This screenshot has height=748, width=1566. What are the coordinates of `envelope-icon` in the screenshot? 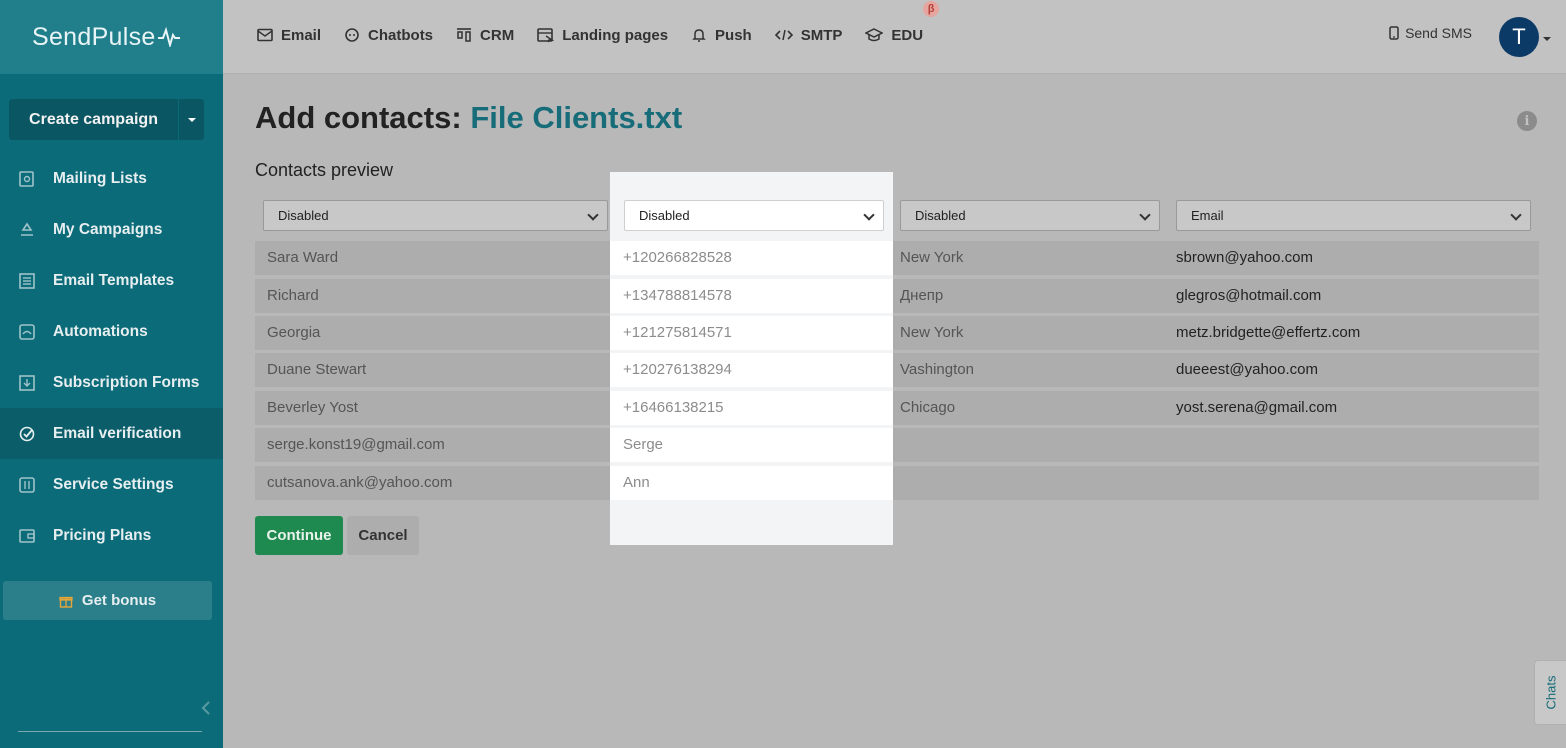 It's located at (265, 35).